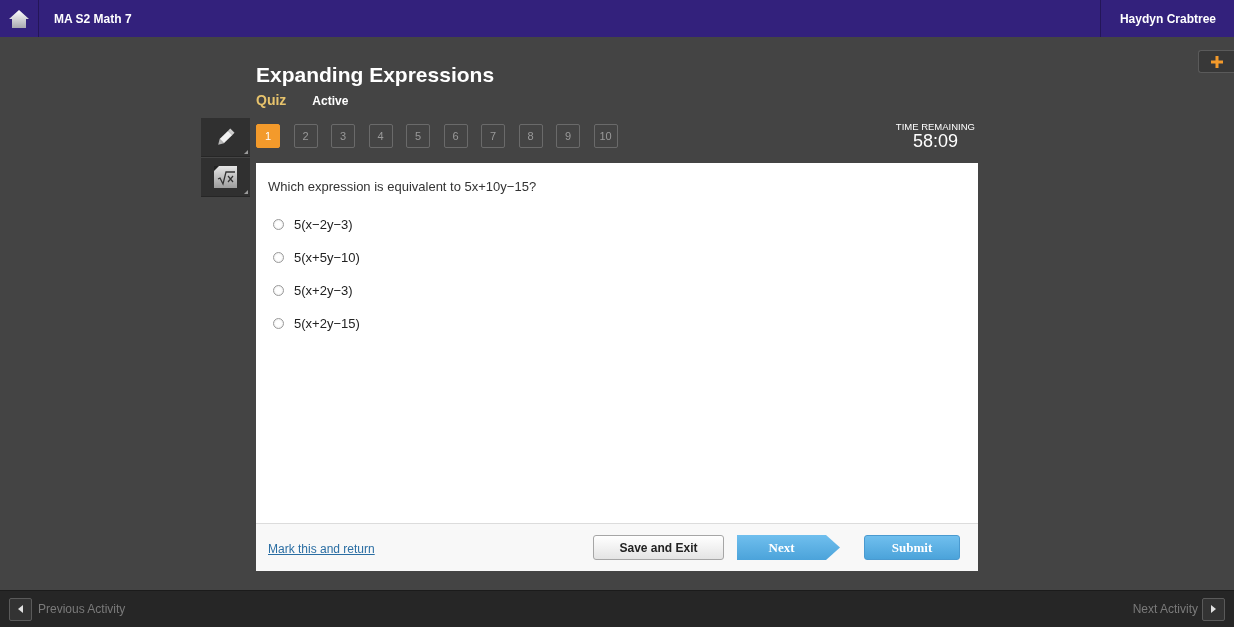  What do you see at coordinates (330, 101) in the screenshot?
I see `activity-status: Active` at bounding box center [330, 101].